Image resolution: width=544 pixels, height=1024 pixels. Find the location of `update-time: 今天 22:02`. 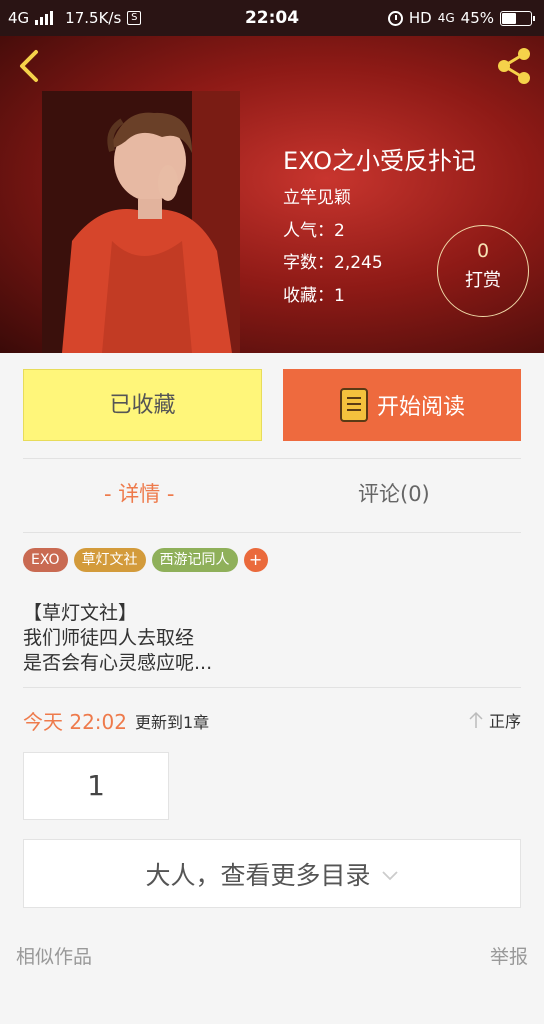

update-time: 今天 22:02 is located at coordinates (75, 722).